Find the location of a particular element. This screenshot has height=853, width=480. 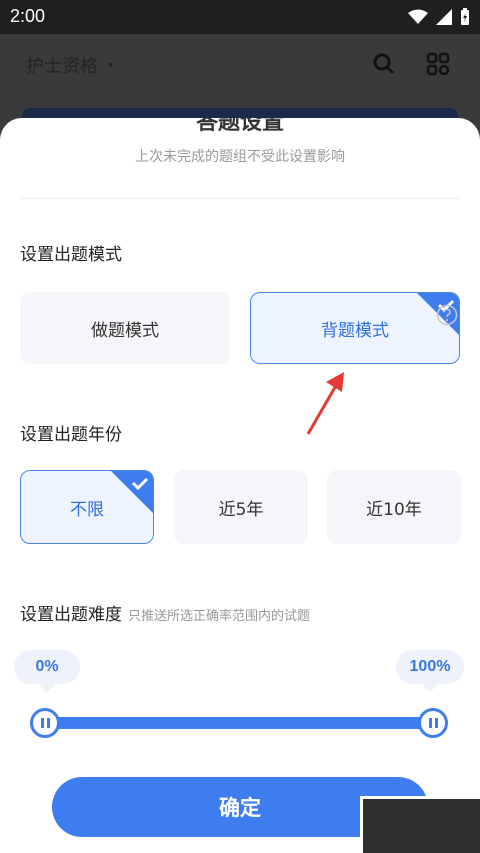

option-label: 背题模式 is located at coordinates (355, 330).